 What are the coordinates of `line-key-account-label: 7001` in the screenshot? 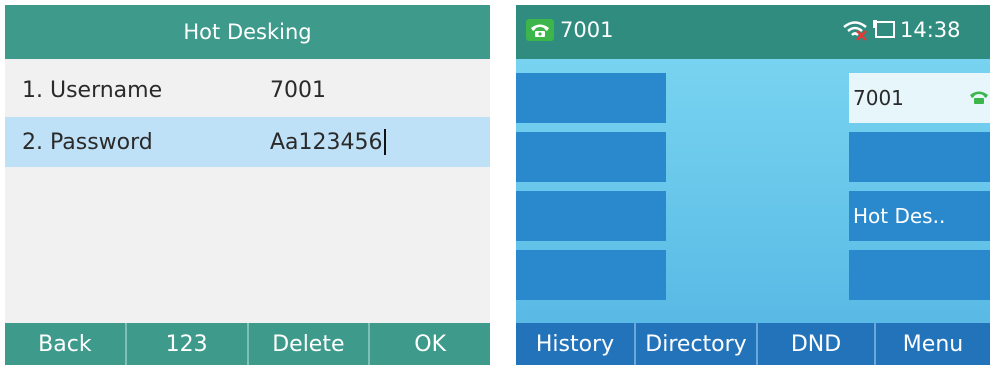 It's located at (878, 98).